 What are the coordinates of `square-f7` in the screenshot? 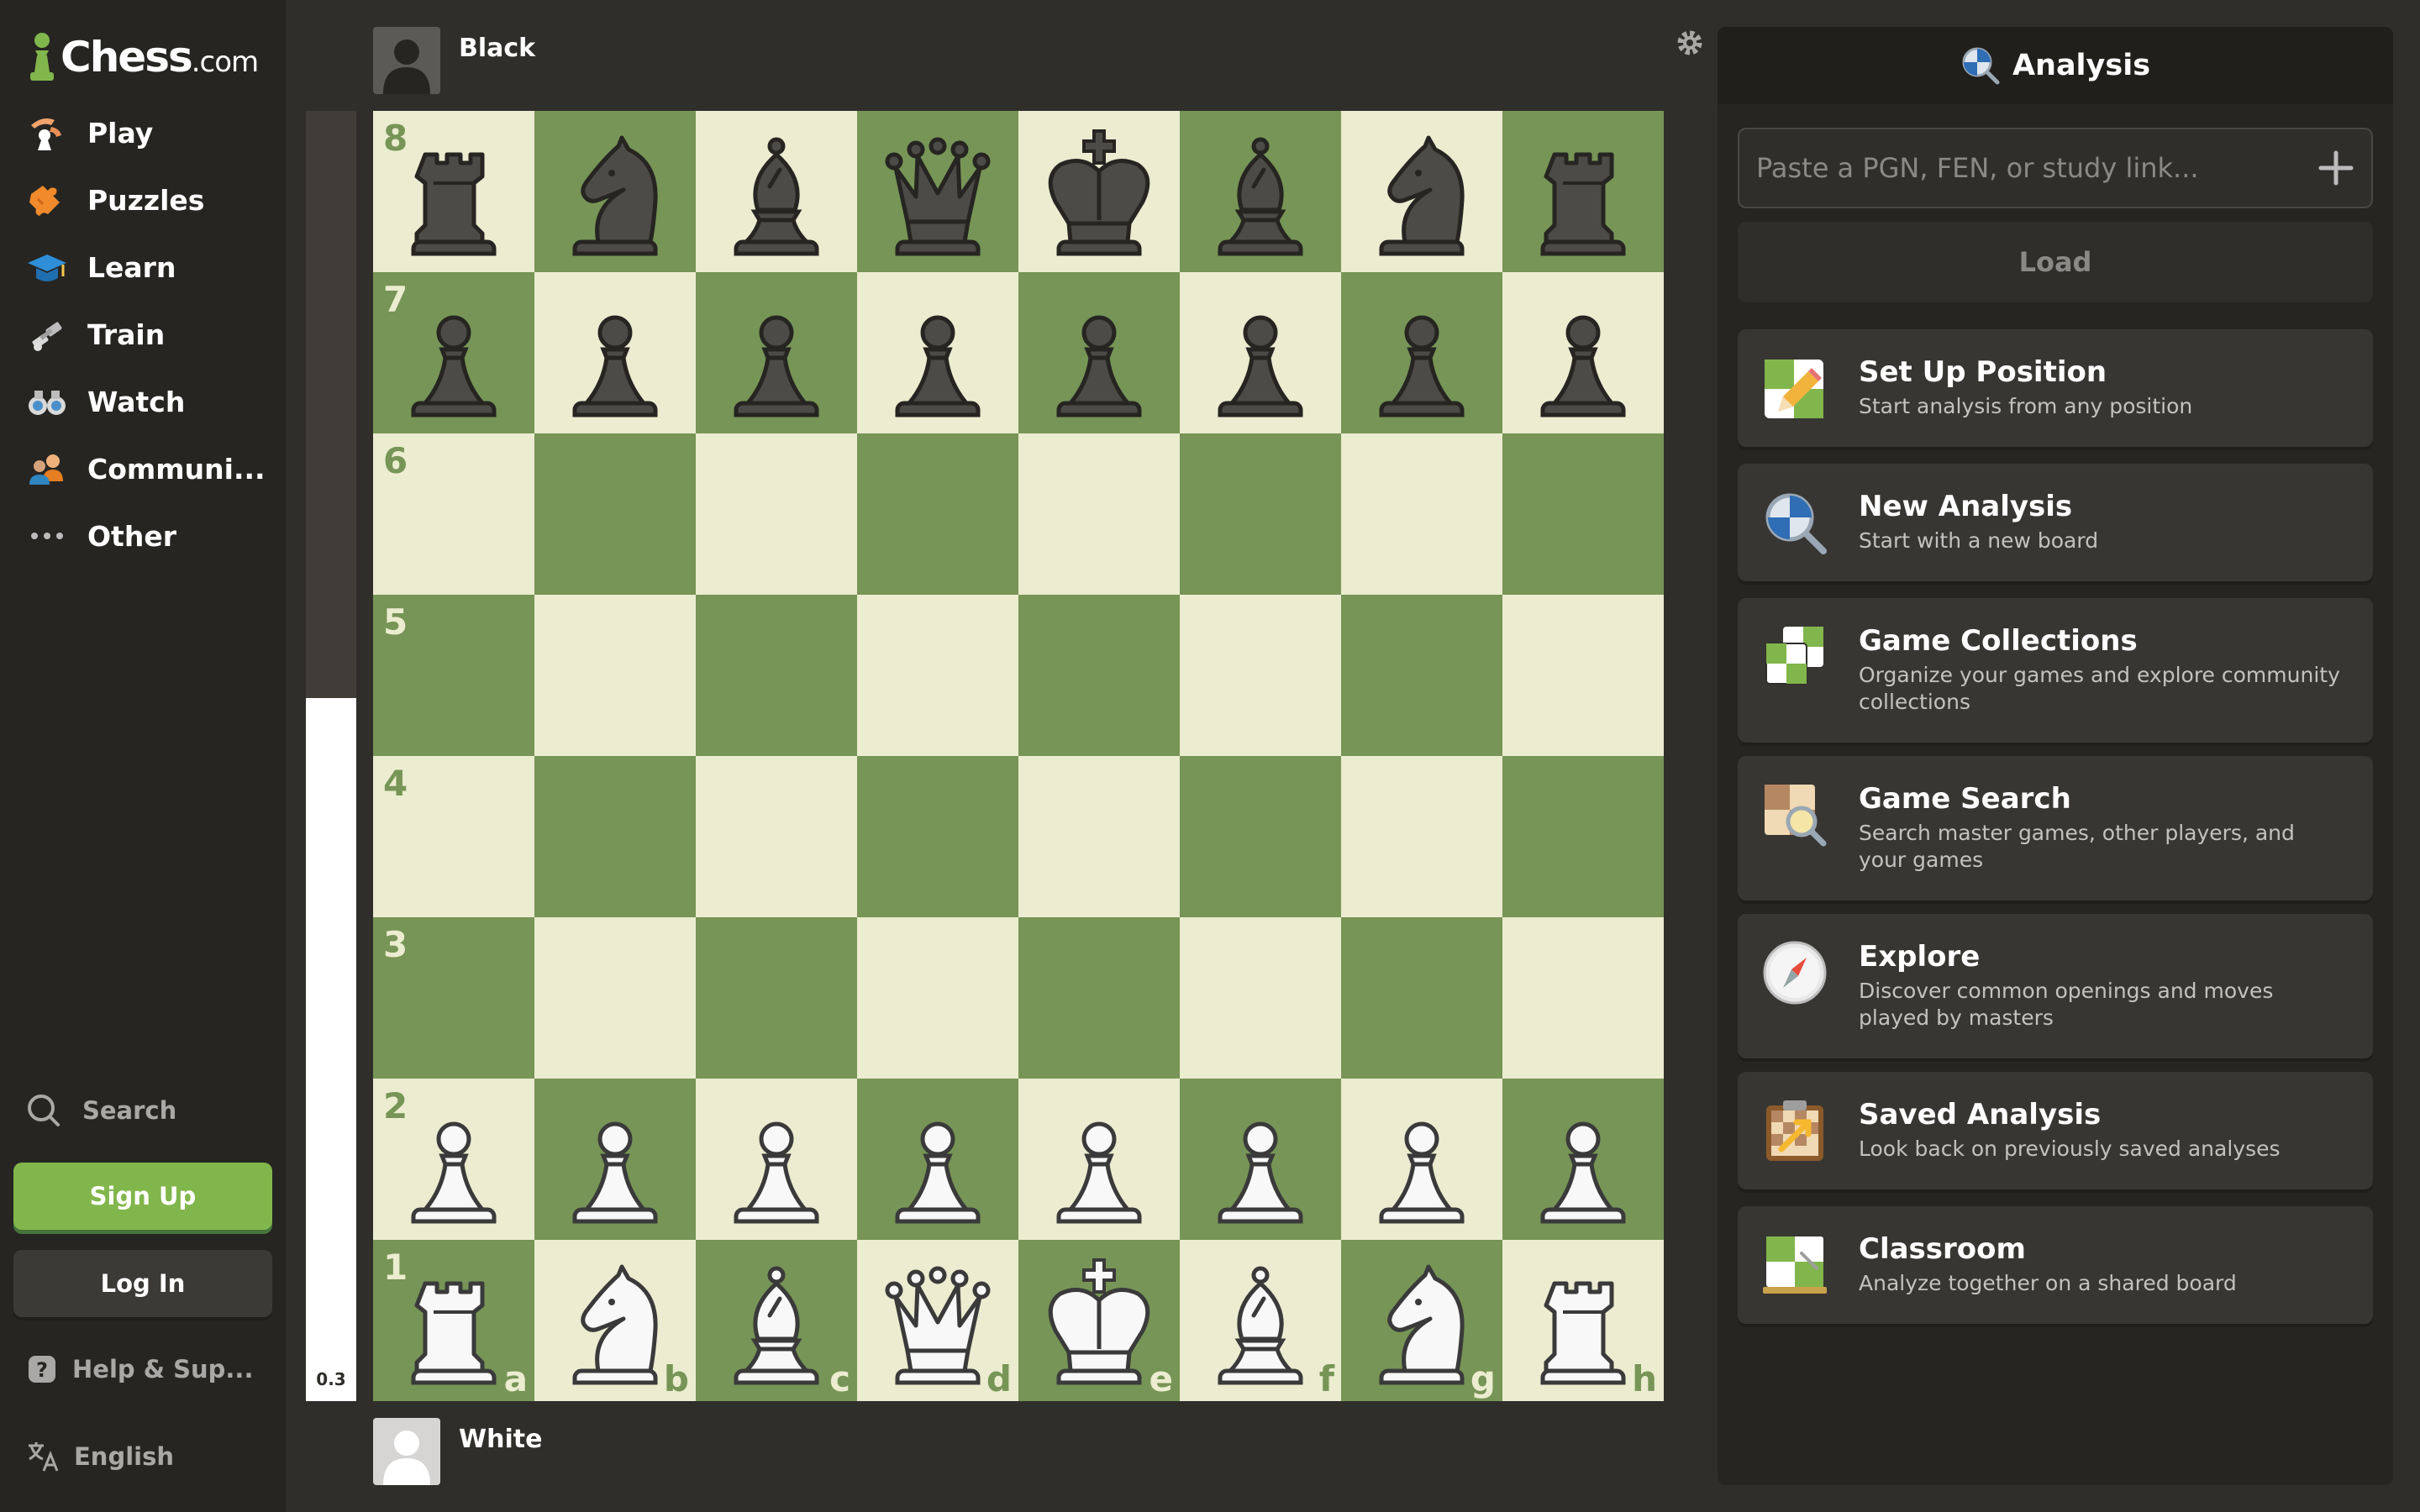 It's located at (1260, 352).